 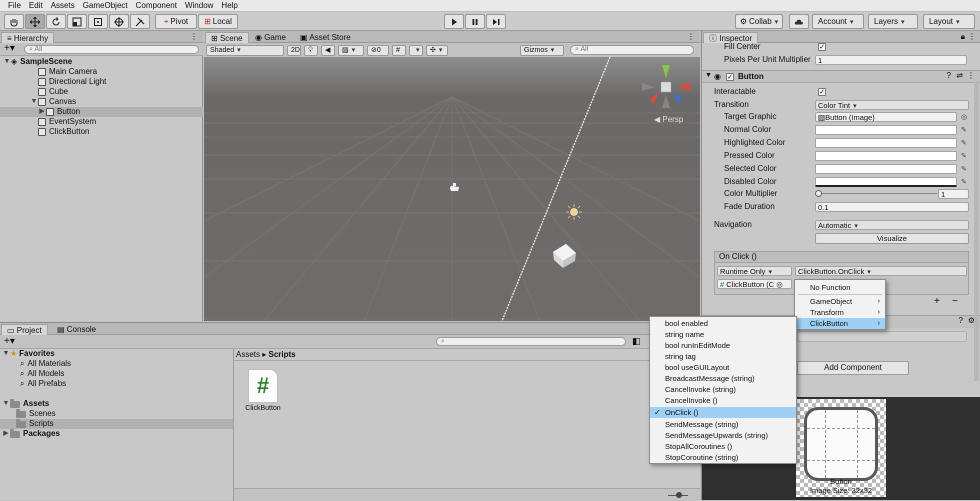 I want to click on asset-tile-clickbutton: # ClickButton, so click(x=263, y=390).